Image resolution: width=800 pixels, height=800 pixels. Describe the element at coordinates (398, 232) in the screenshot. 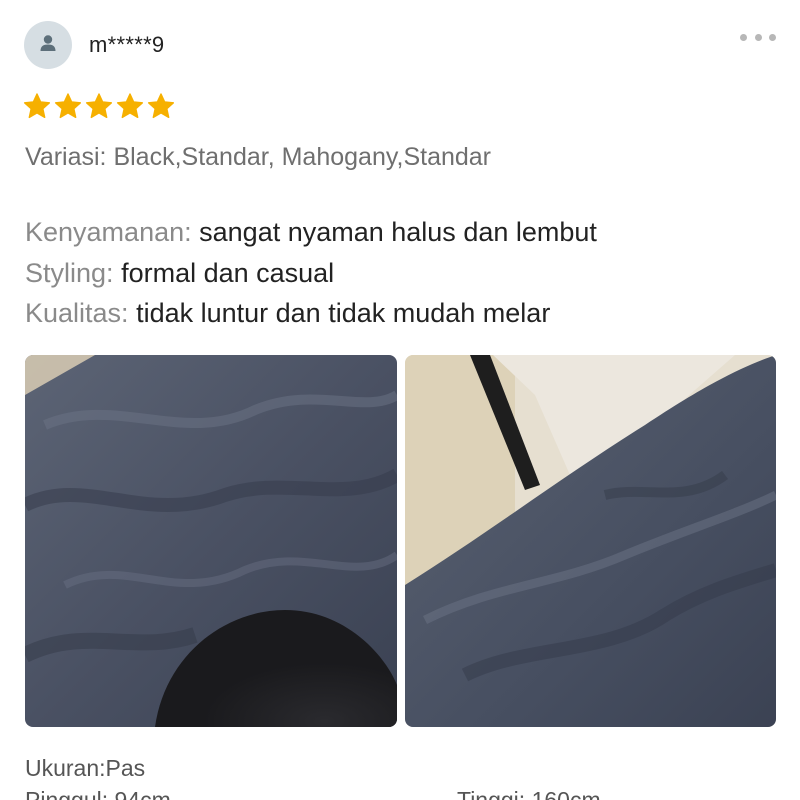

I see `attribute-value: sangat nyaman halus dan lembut` at that location.